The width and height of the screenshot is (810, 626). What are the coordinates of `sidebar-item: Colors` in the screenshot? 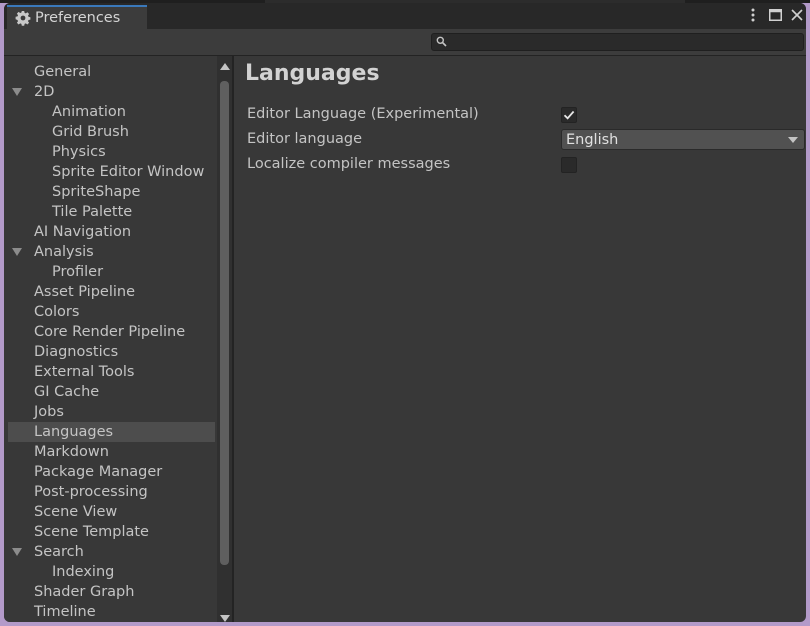 It's located at (111, 312).